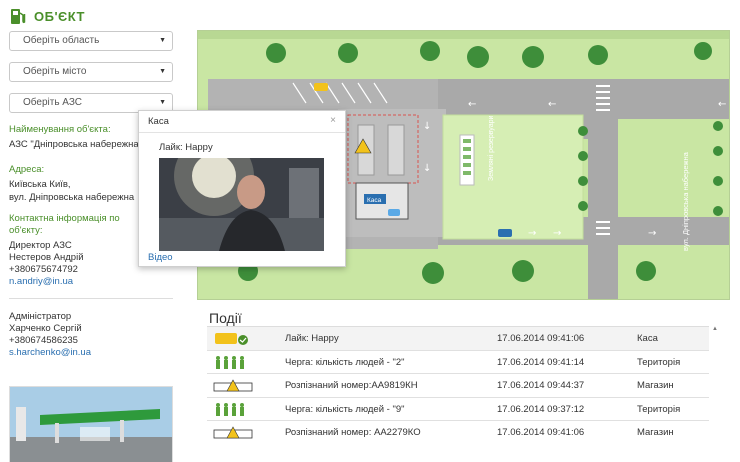  Describe the element at coordinates (242, 132) in the screenshot. I see `popup-divider` at that location.